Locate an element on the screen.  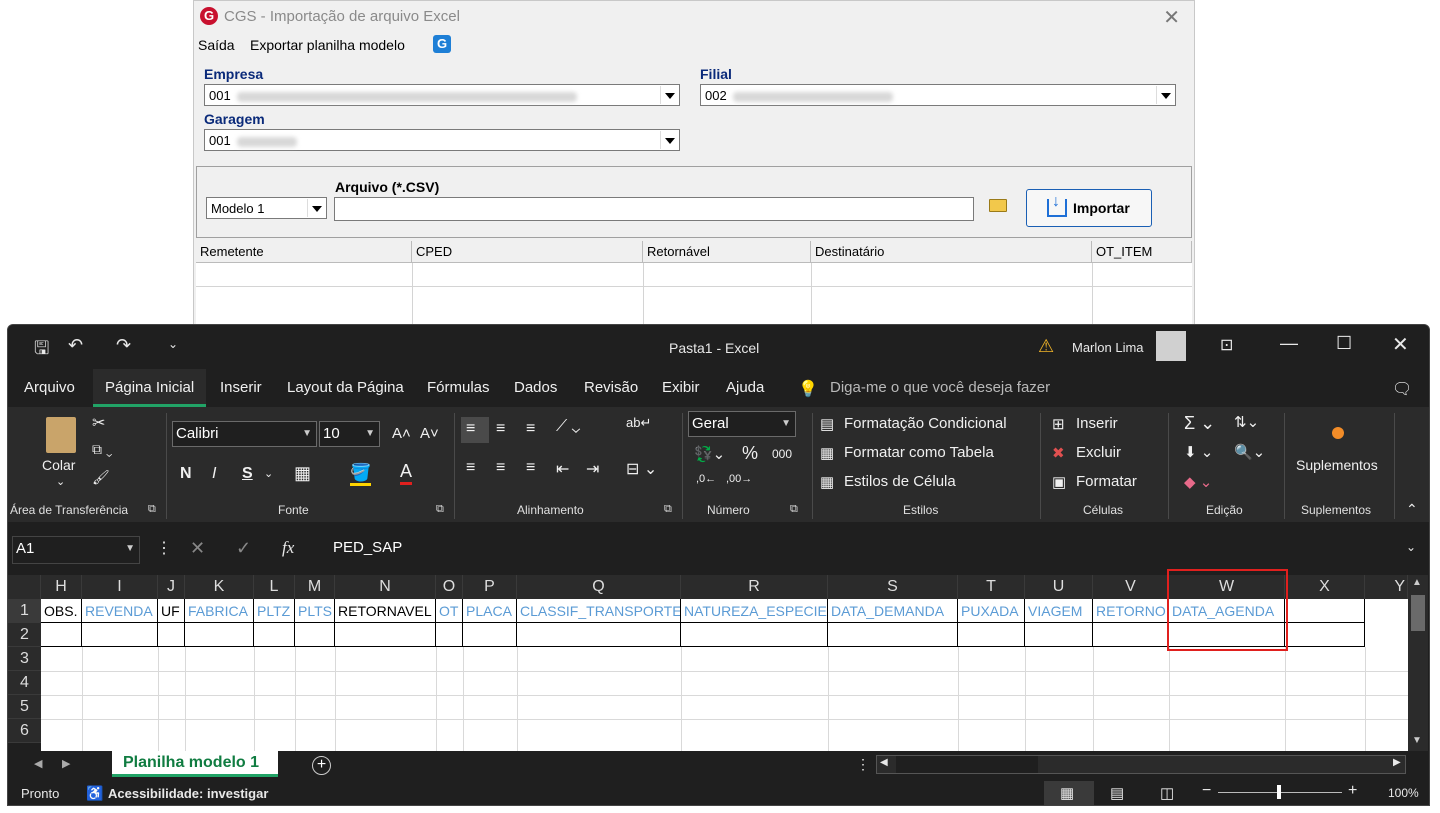
next-sheet-icon: ▶ is located at coordinates (66, 763).